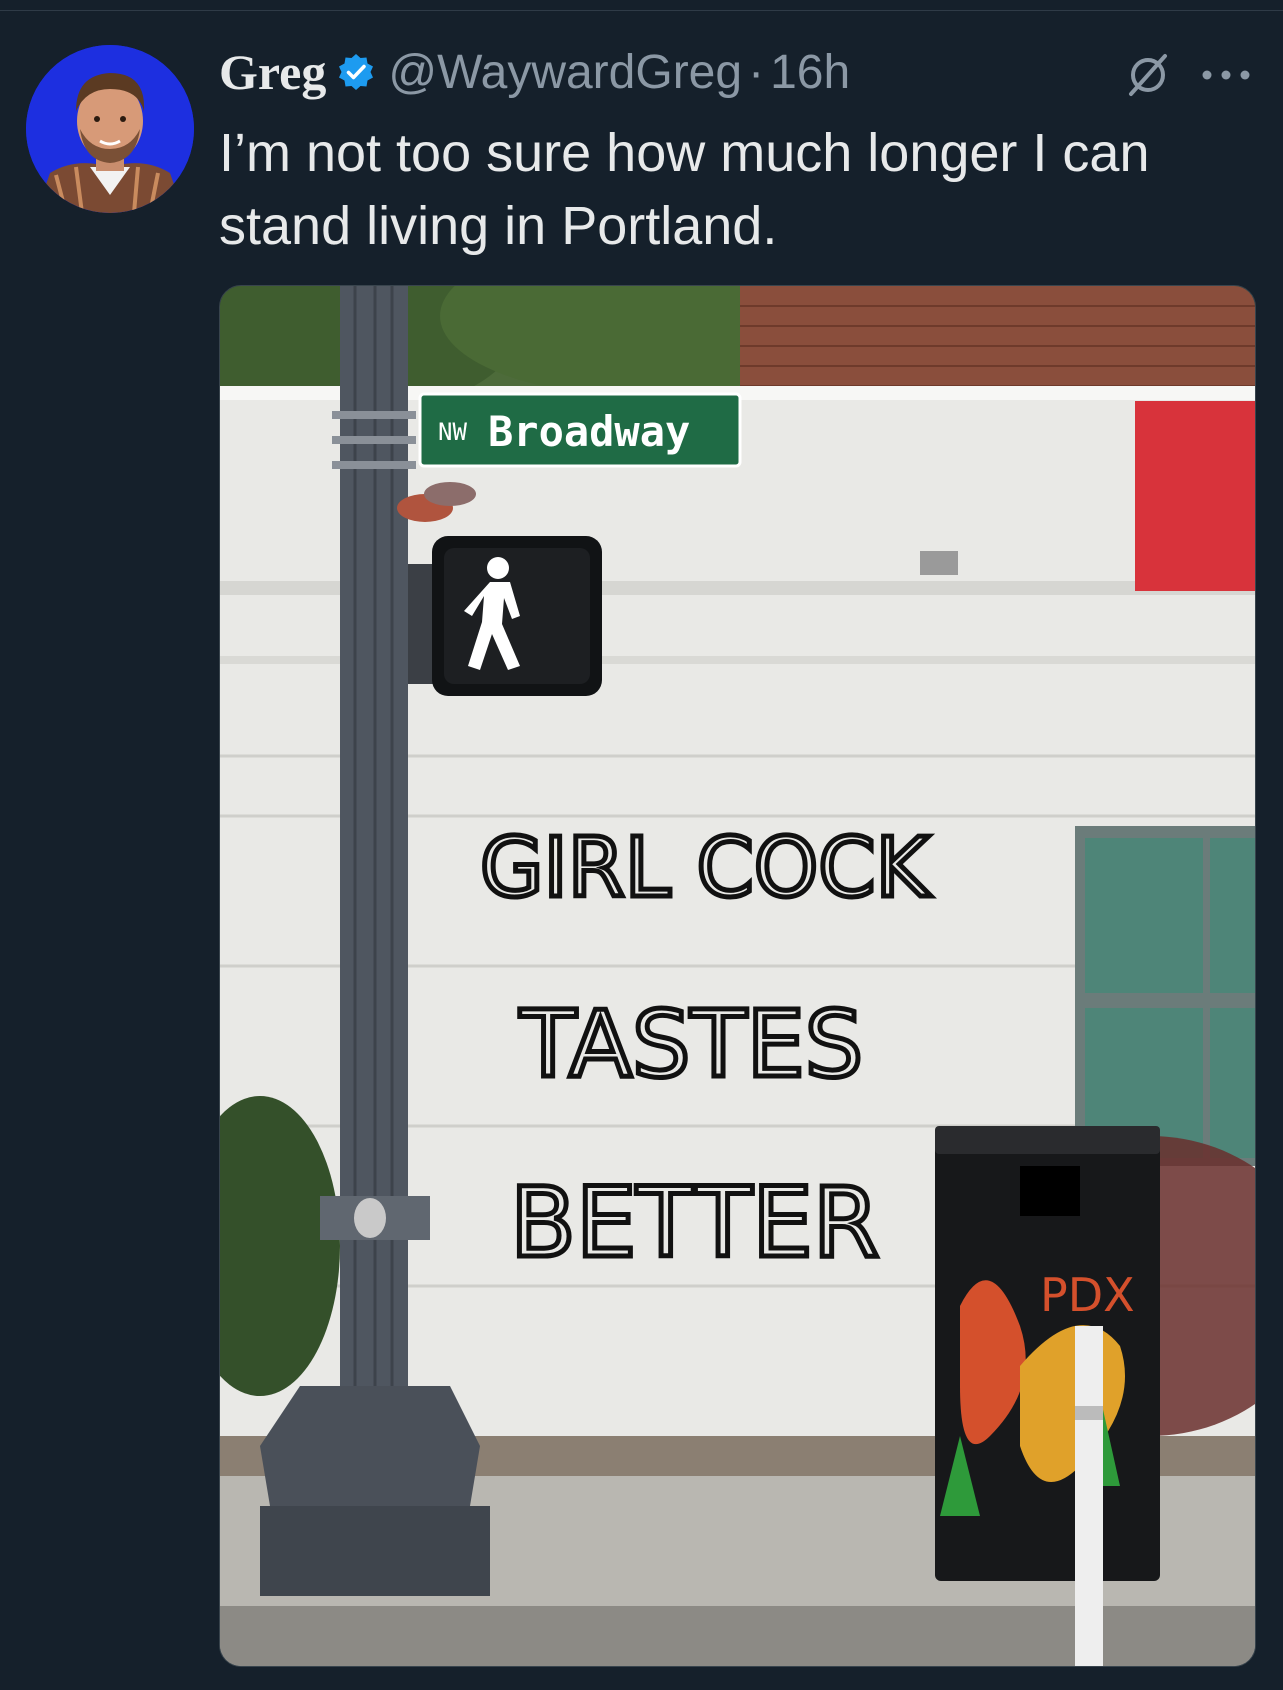  Describe the element at coordinates (452, 432) in the screenshot. I see `street-sign-prefix: NW` at that location.